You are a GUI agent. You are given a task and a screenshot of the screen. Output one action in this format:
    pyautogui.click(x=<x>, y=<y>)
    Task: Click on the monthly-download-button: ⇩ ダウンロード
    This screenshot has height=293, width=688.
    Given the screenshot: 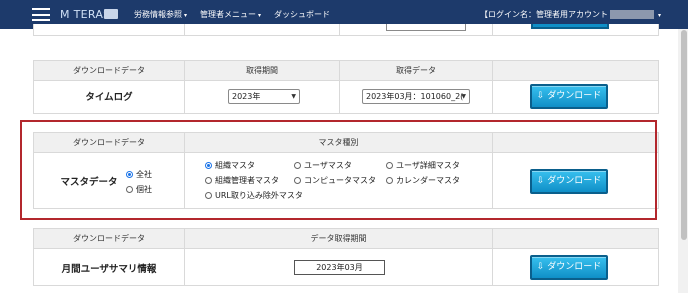 What is the action you would take?
    pyautogui.click(x=569, y=267)
    